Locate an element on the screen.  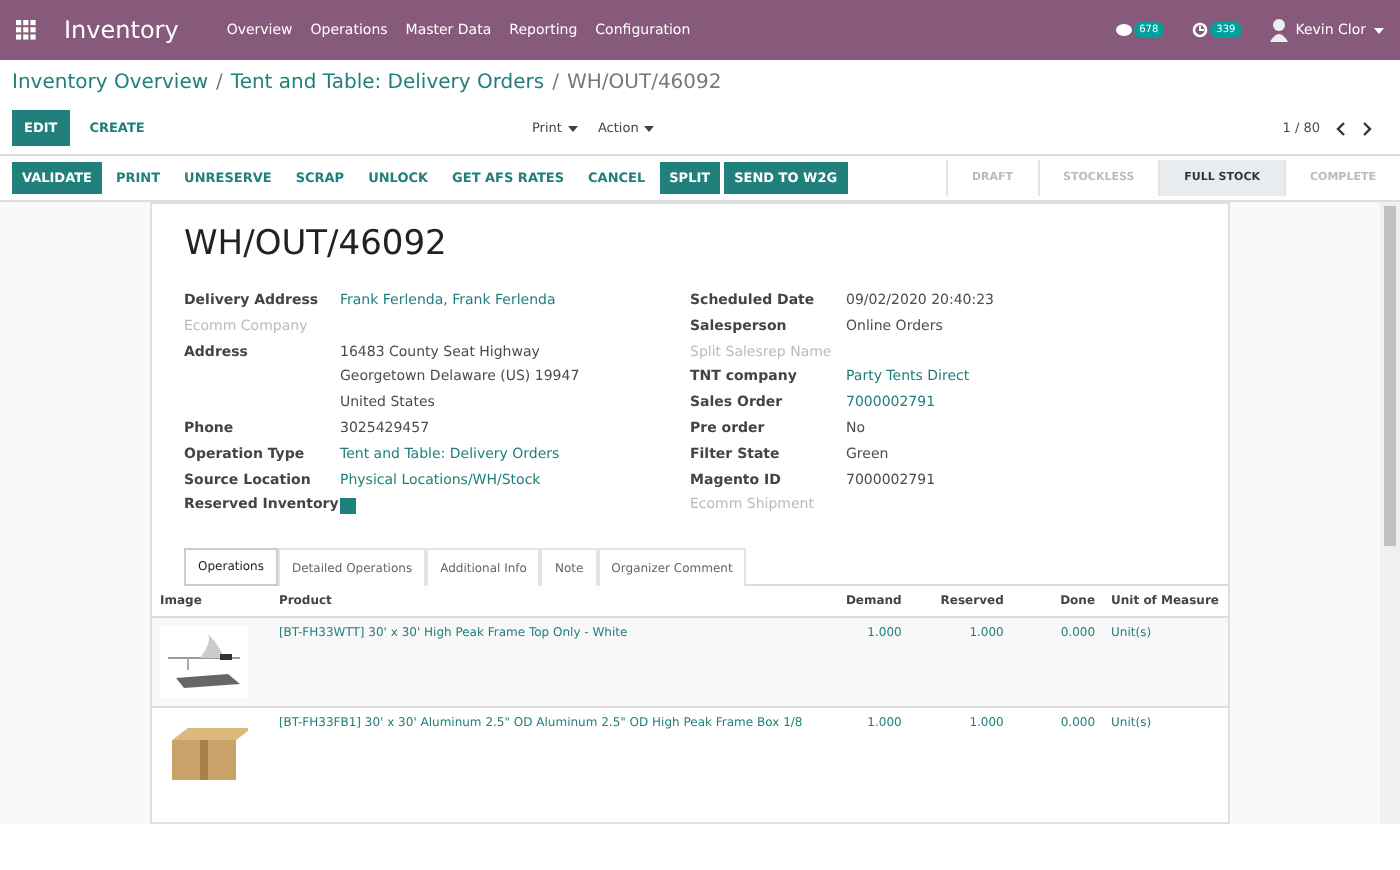
scrollbar is located at coordinates (1390, 513).